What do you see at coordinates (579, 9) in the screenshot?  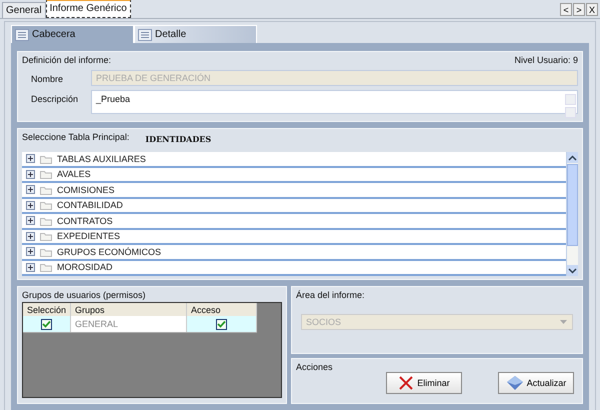 I see `nav-button: >` at bounding box center [579, 9].